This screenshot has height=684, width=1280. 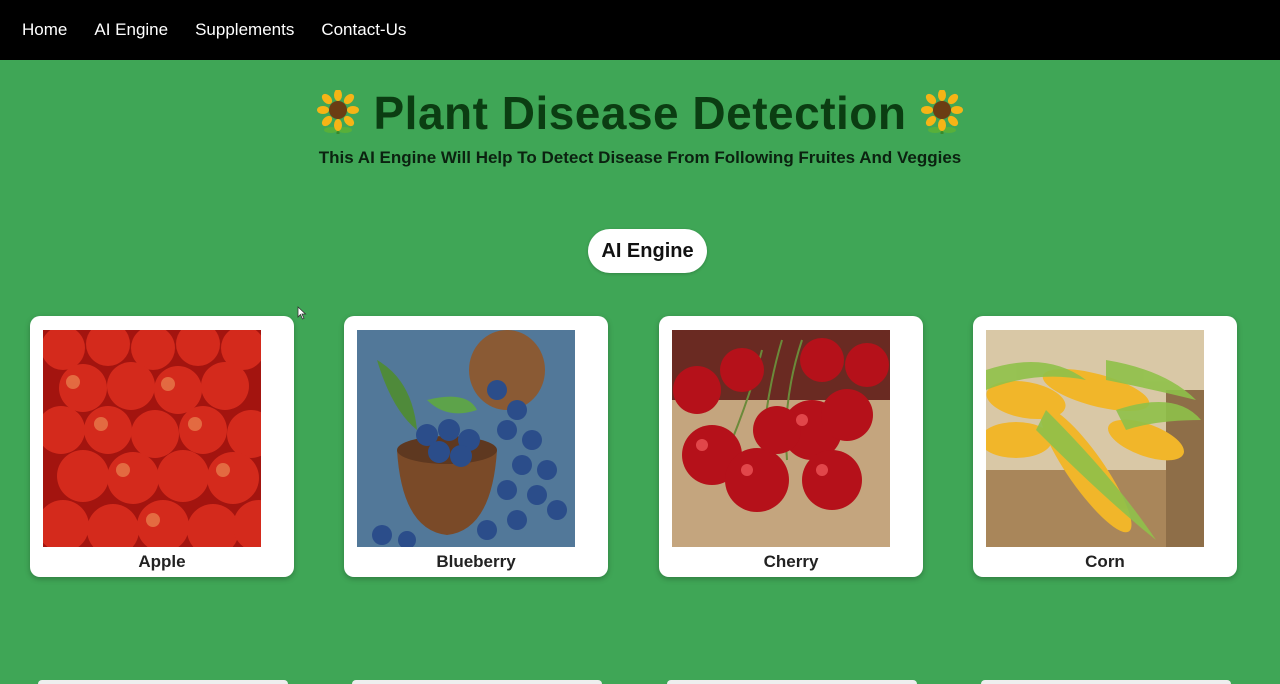 I want to click on card-label: Cherry, so click(x=791, y=561).